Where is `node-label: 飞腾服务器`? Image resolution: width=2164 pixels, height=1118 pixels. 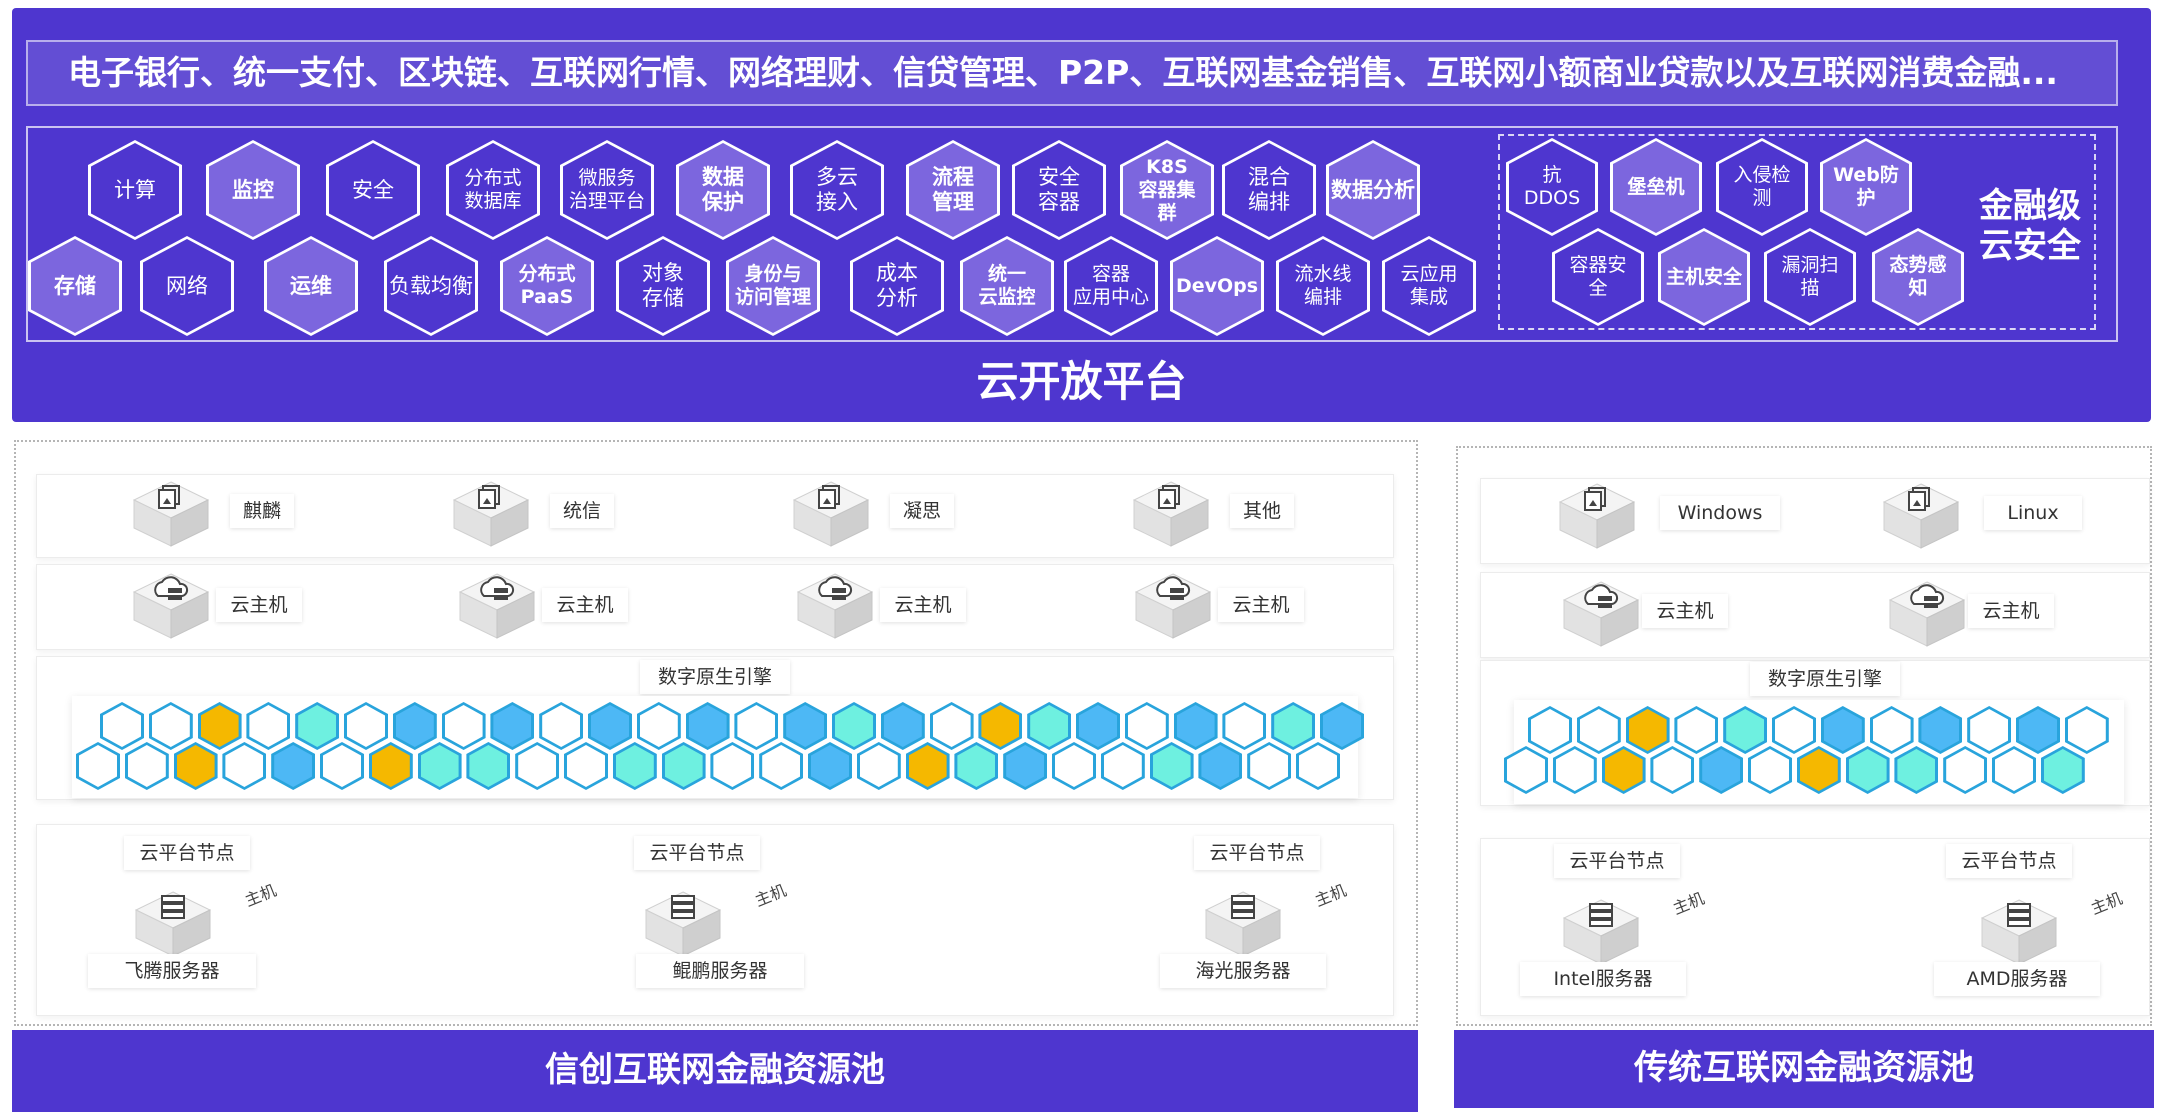
node-label: 飞腾服务器 is located at coordinates (172, 971).